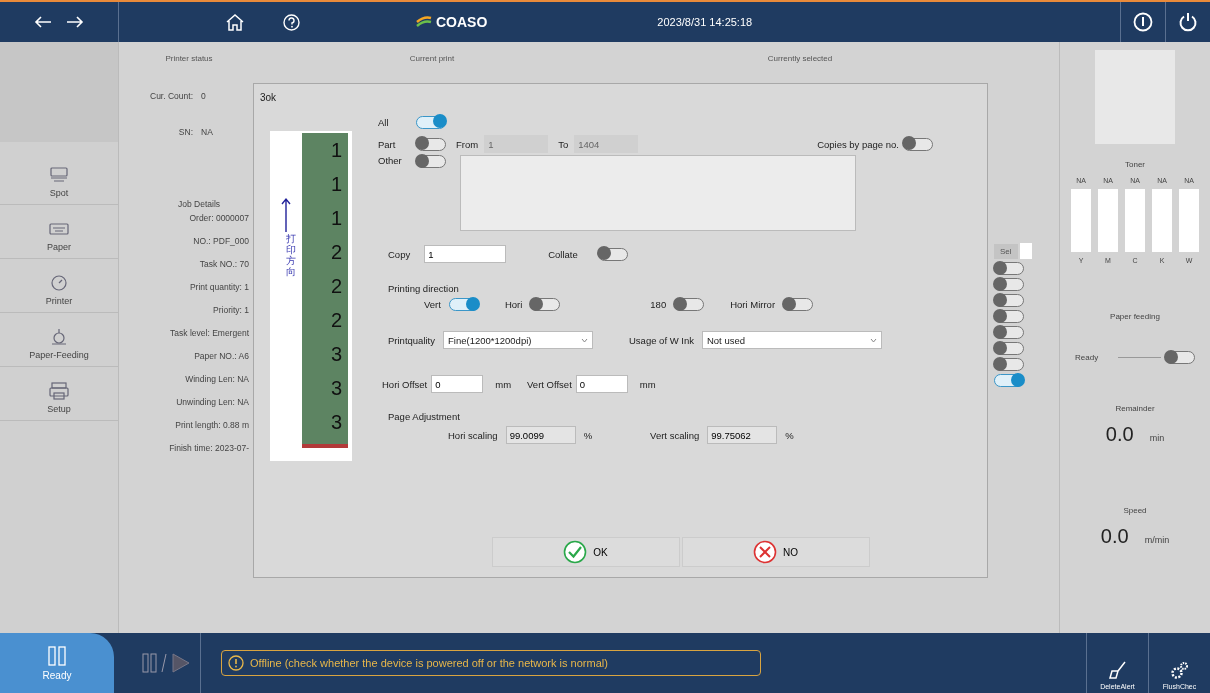  I want to click on option-label: 180, so click(658, 304).